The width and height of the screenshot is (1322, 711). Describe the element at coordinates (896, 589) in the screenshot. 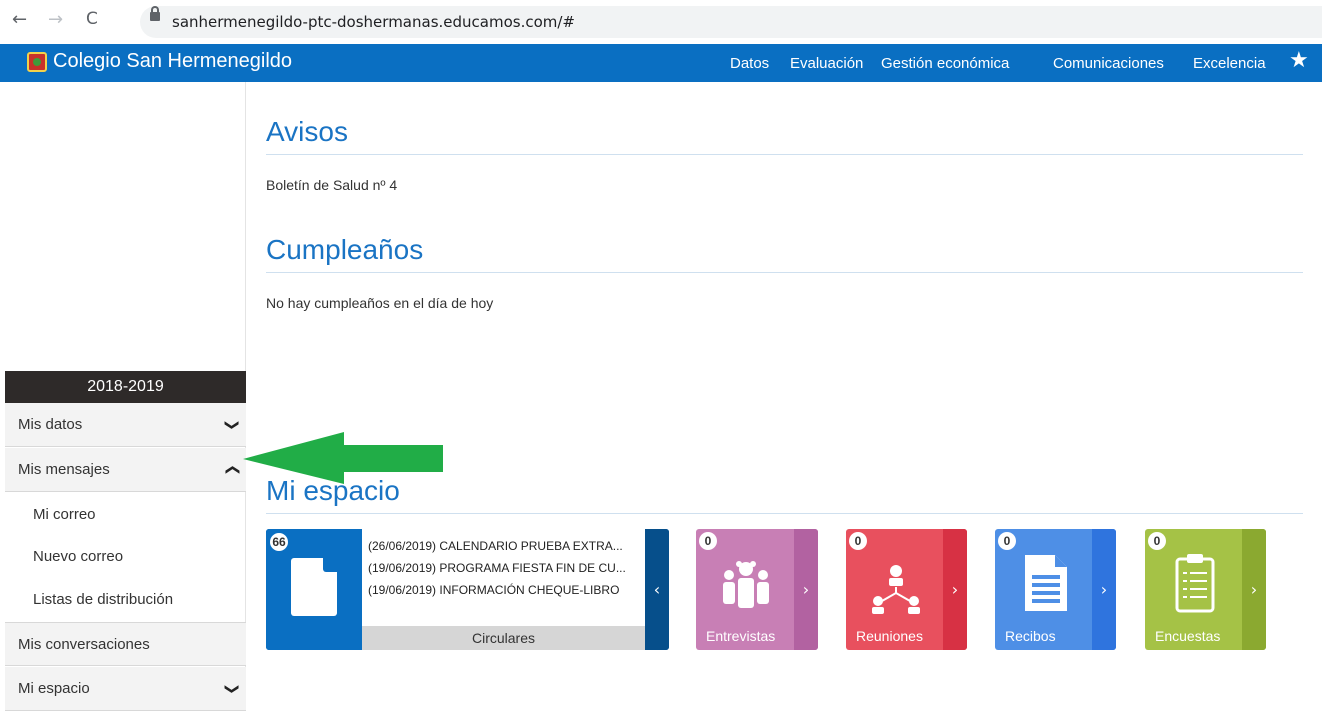

I see `meeting-icon` at that location.